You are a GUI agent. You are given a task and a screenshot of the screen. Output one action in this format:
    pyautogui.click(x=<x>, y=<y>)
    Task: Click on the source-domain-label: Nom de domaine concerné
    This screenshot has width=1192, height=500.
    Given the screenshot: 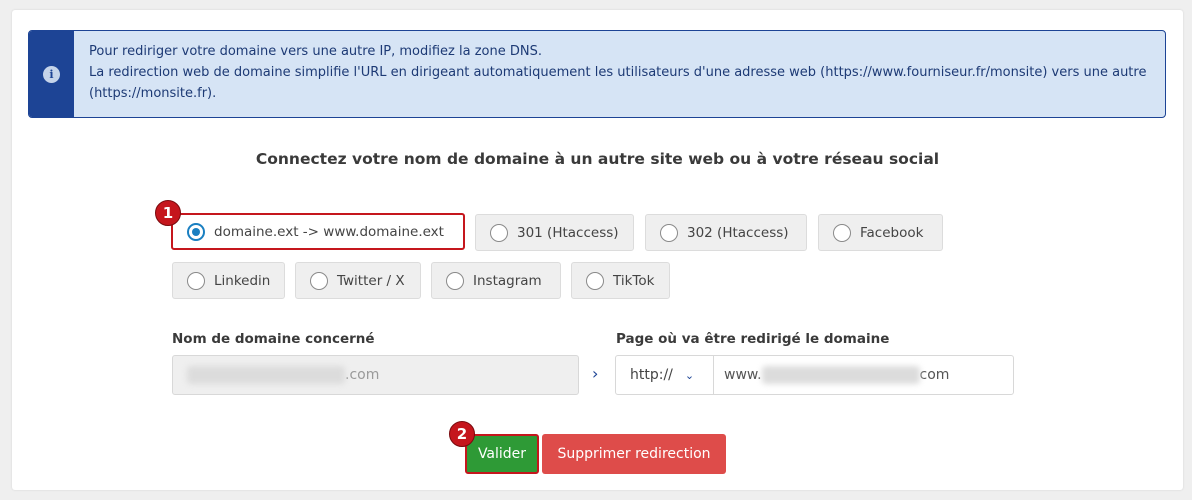 What is the action you would take?
    pyautogui.click(x=273, y=339)
    